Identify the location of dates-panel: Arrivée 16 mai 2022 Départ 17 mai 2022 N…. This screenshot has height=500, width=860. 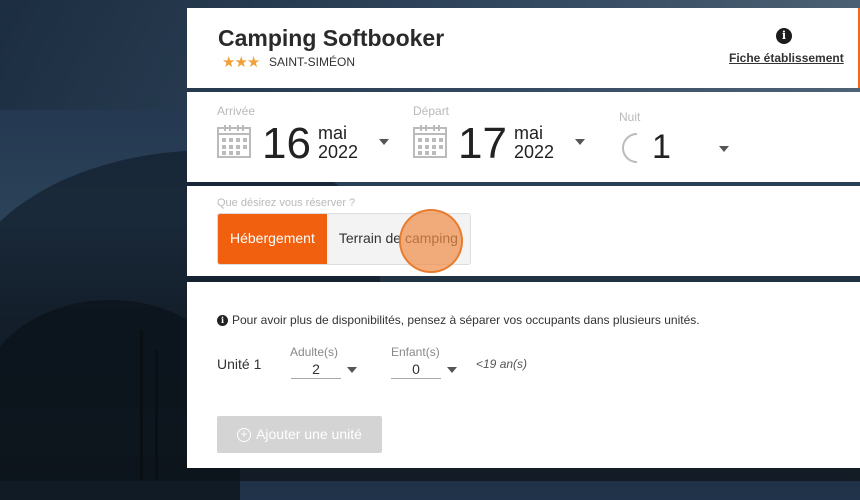
(523, 137).